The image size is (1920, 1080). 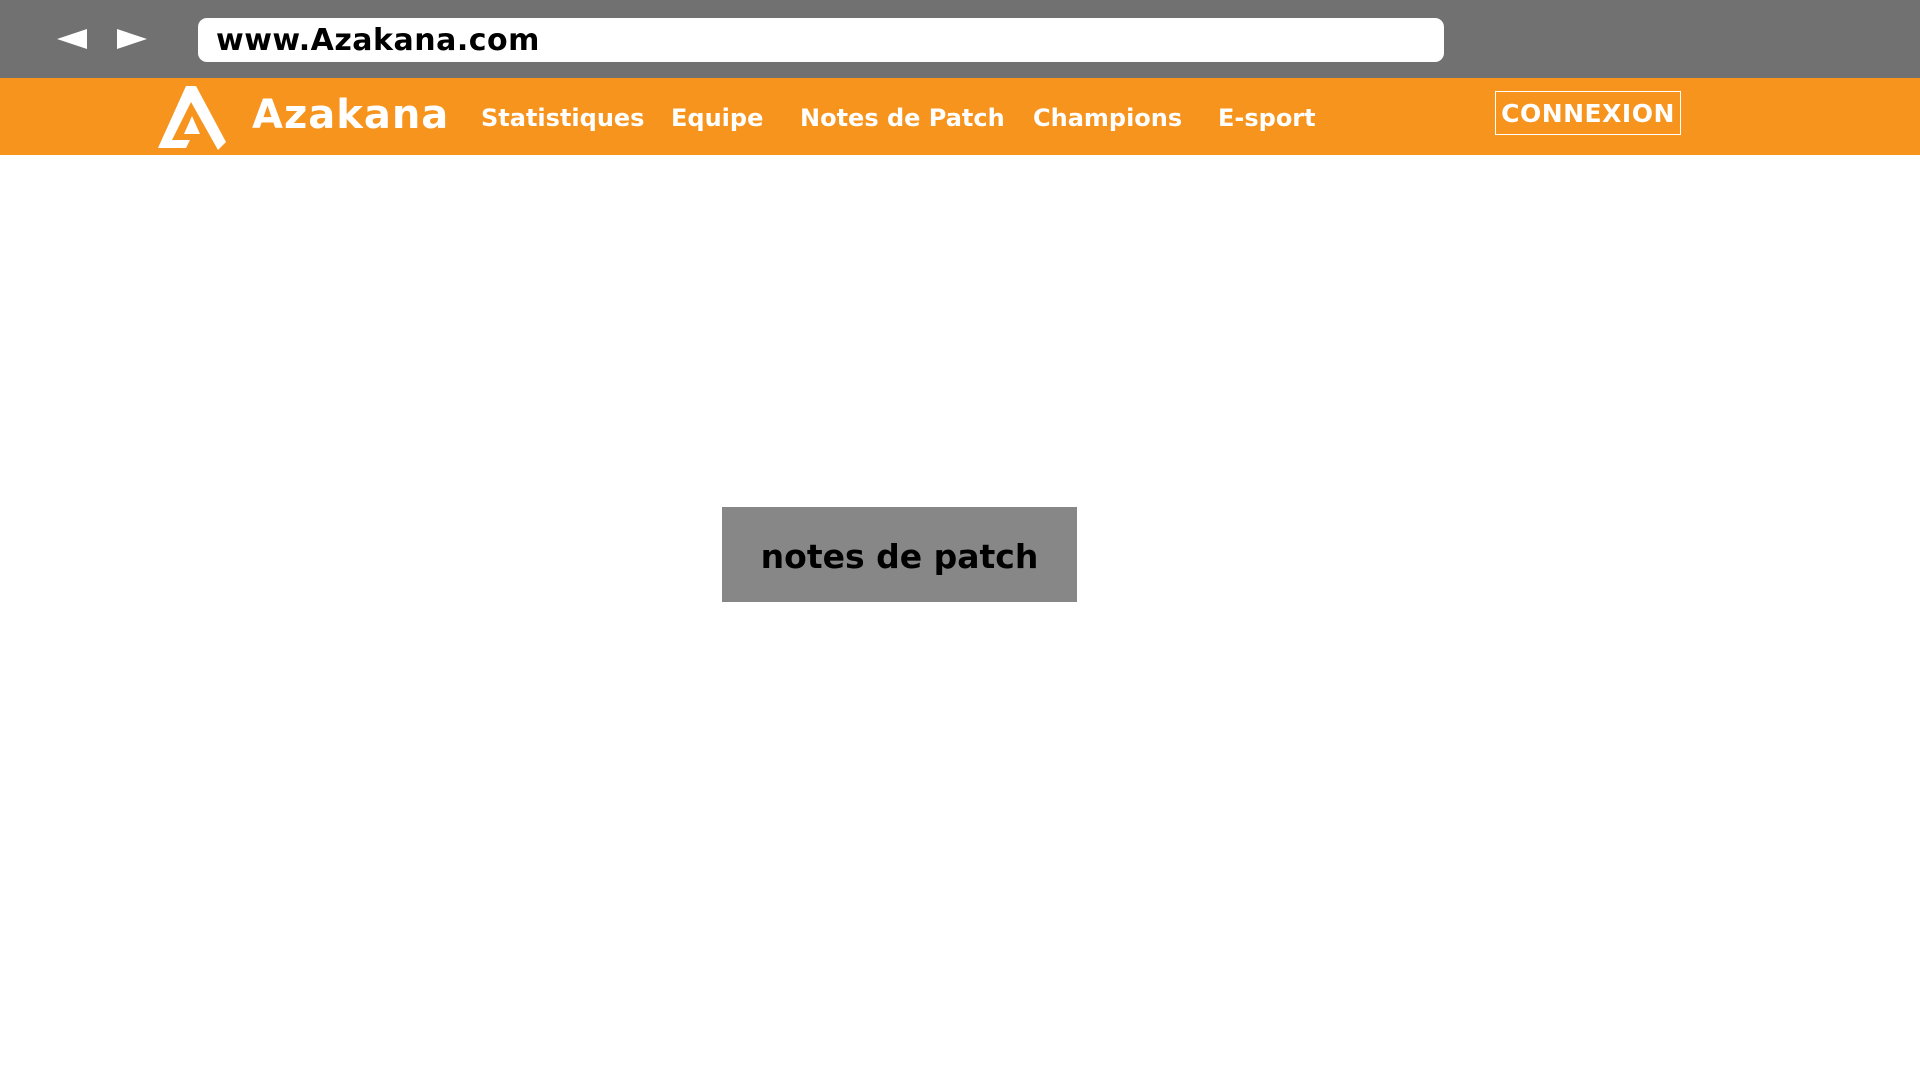 I want to click on forward-arrow-icon, so click(x=132, y=39).